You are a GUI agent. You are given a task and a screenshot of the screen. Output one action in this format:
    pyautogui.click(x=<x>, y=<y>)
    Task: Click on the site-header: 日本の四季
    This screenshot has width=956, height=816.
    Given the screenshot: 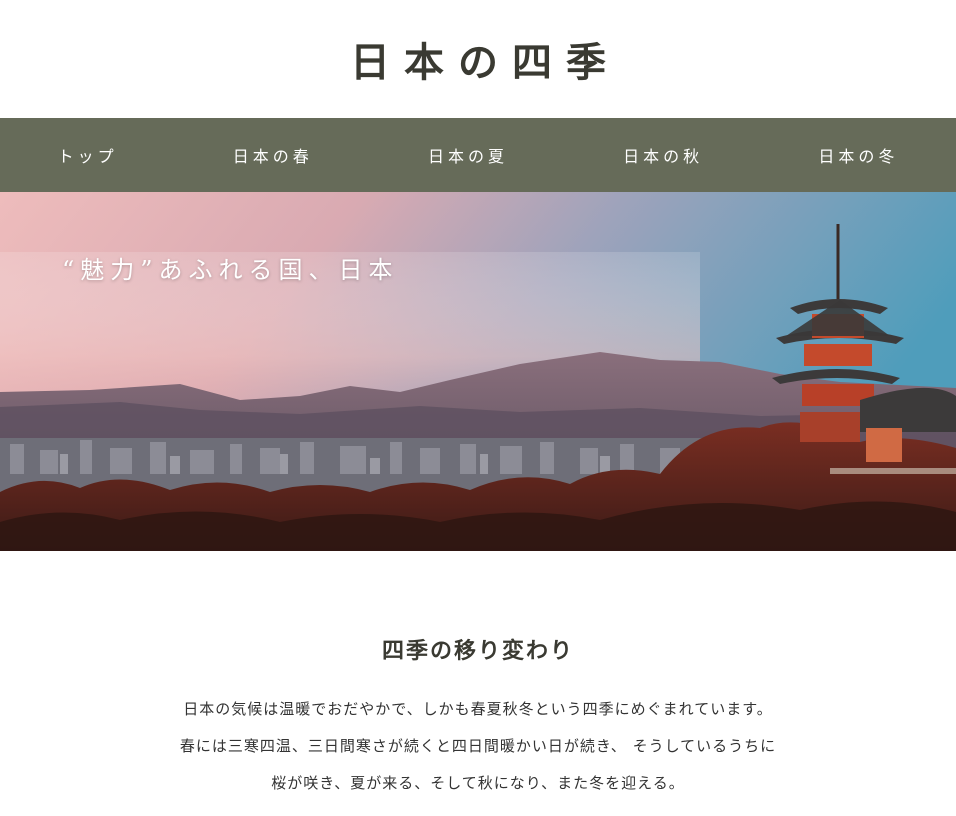 What is the action you would take?
    pyautogui.click(x=478, y=59)
    